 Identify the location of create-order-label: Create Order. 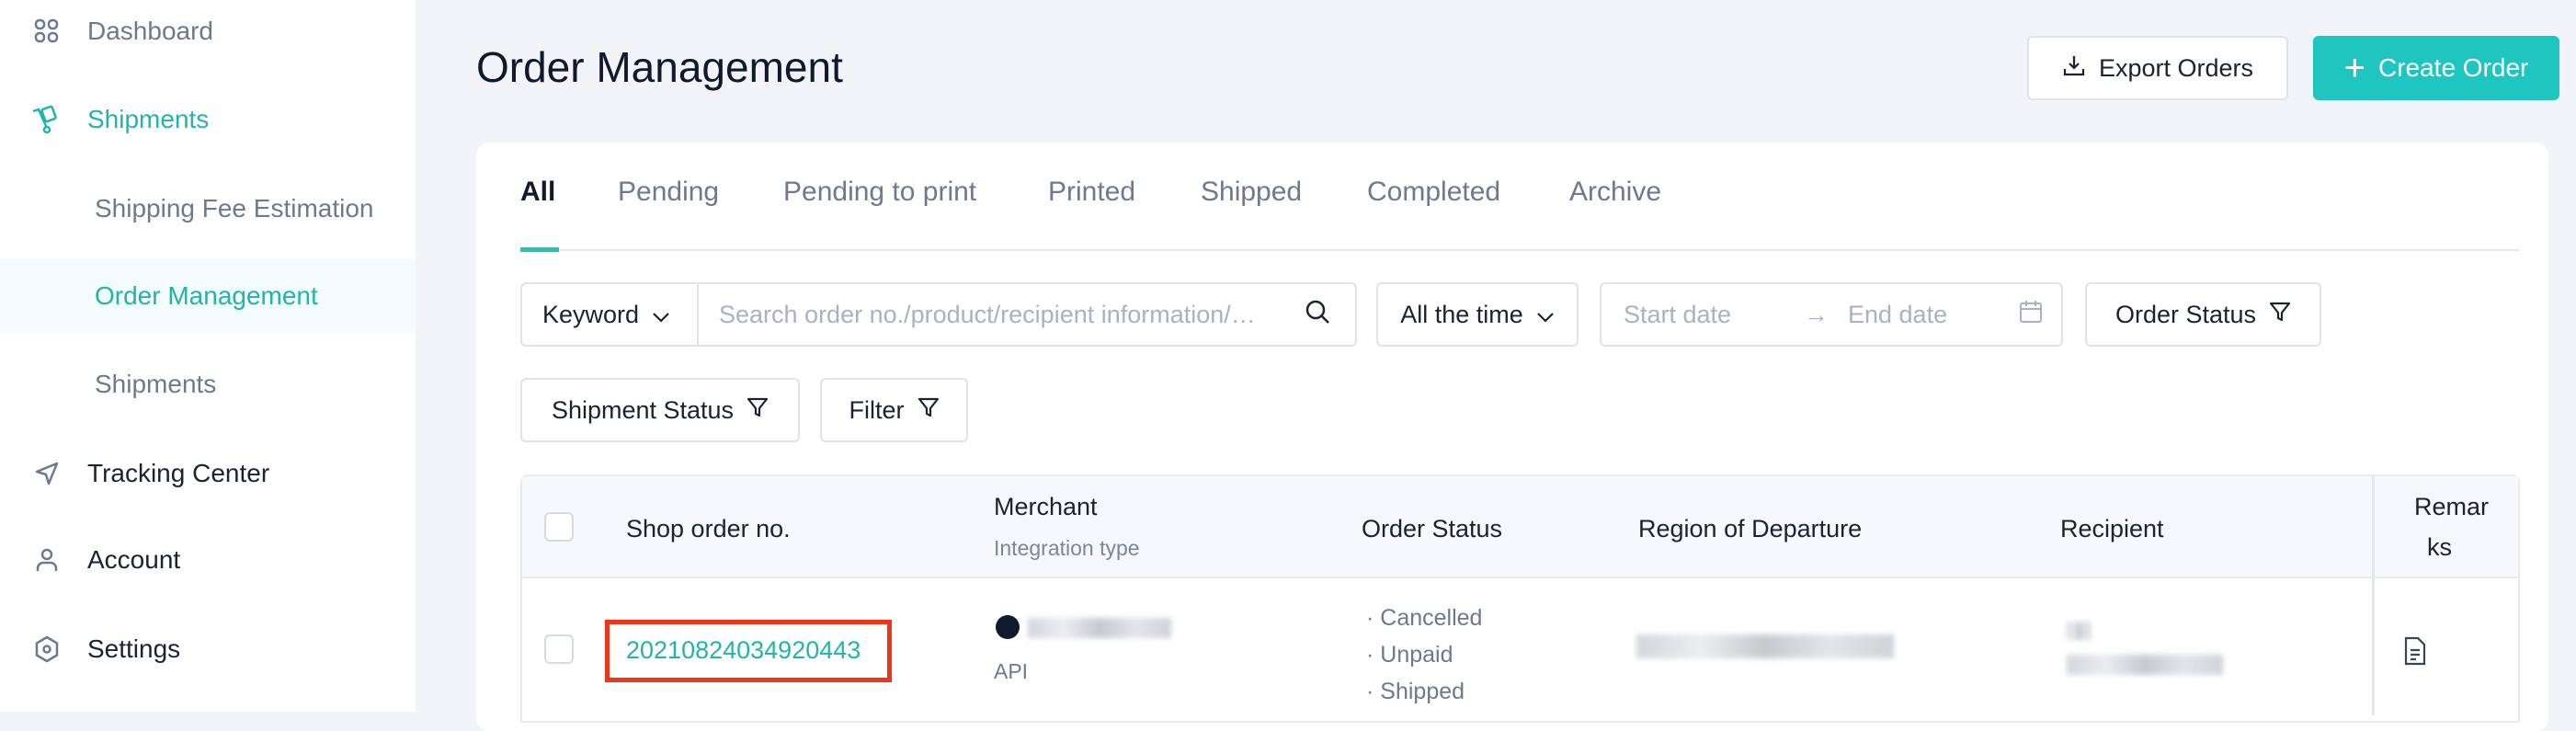
(2453, 67).